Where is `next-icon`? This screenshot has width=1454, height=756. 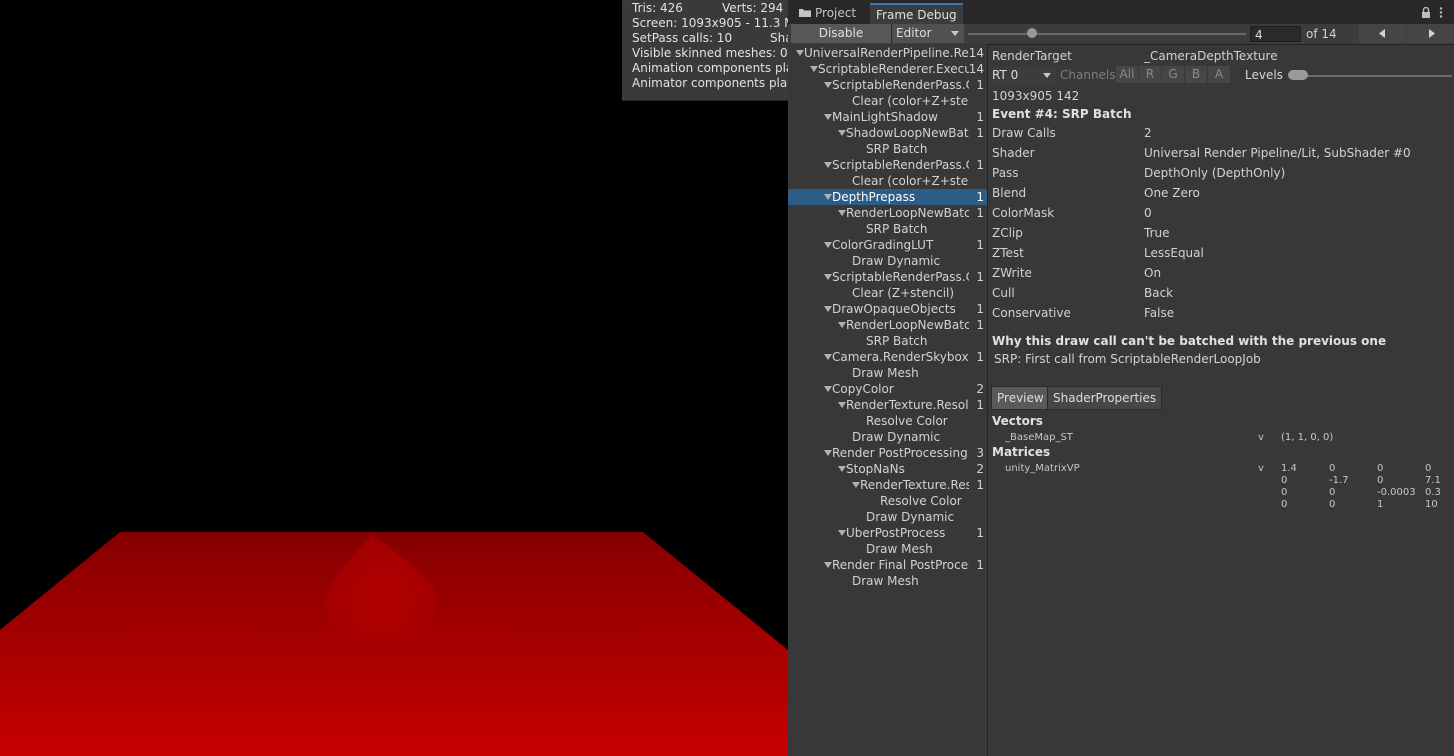
next-icon is located at coordinates (1432, 33).